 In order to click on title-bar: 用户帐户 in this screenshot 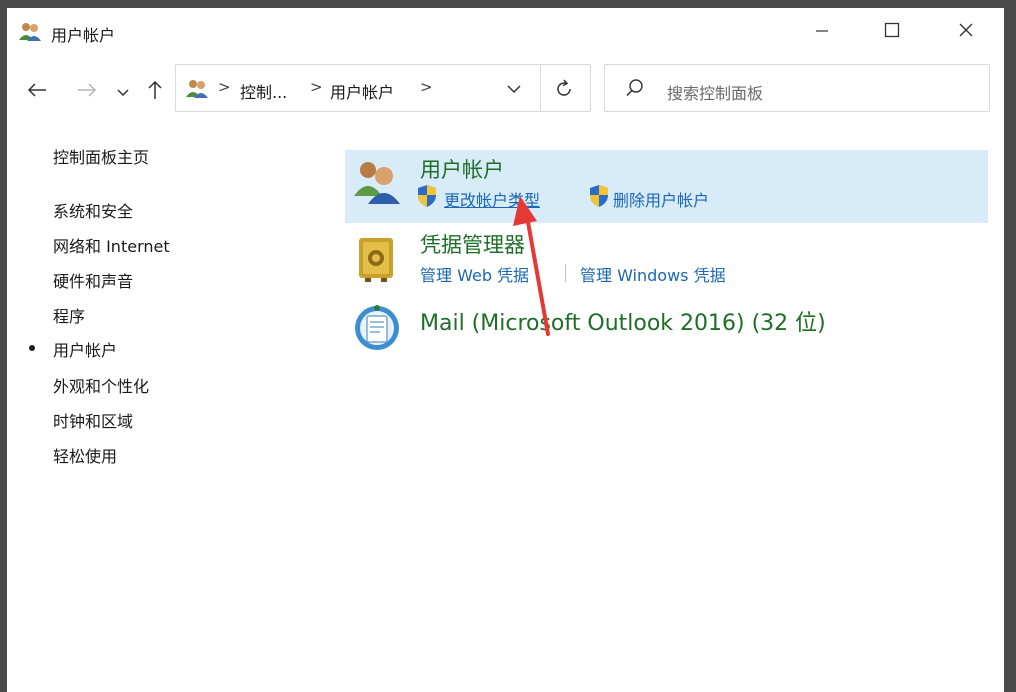, I will do `click(505, 31)`.